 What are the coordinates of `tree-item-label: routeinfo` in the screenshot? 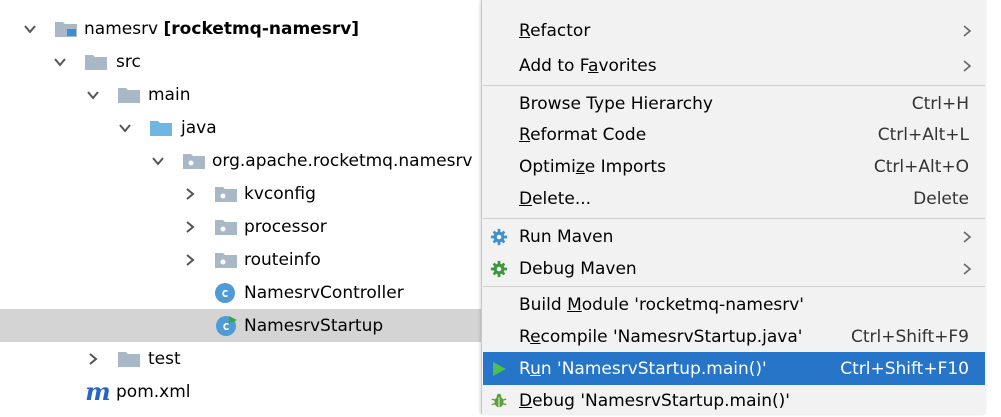 It's located at (282, 259).